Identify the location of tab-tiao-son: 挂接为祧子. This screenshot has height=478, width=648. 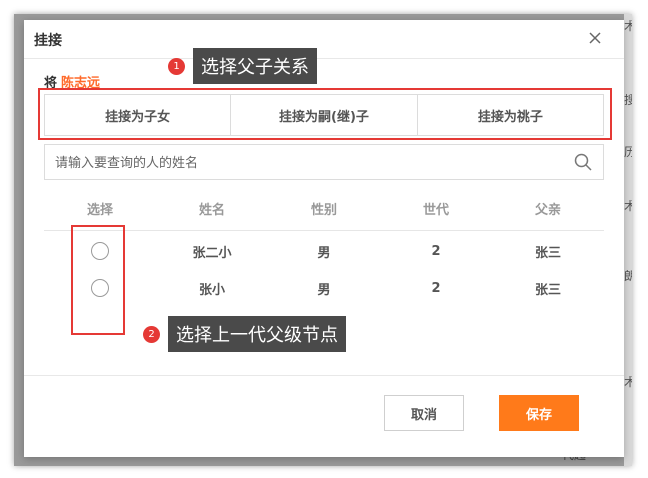
(510, 115).